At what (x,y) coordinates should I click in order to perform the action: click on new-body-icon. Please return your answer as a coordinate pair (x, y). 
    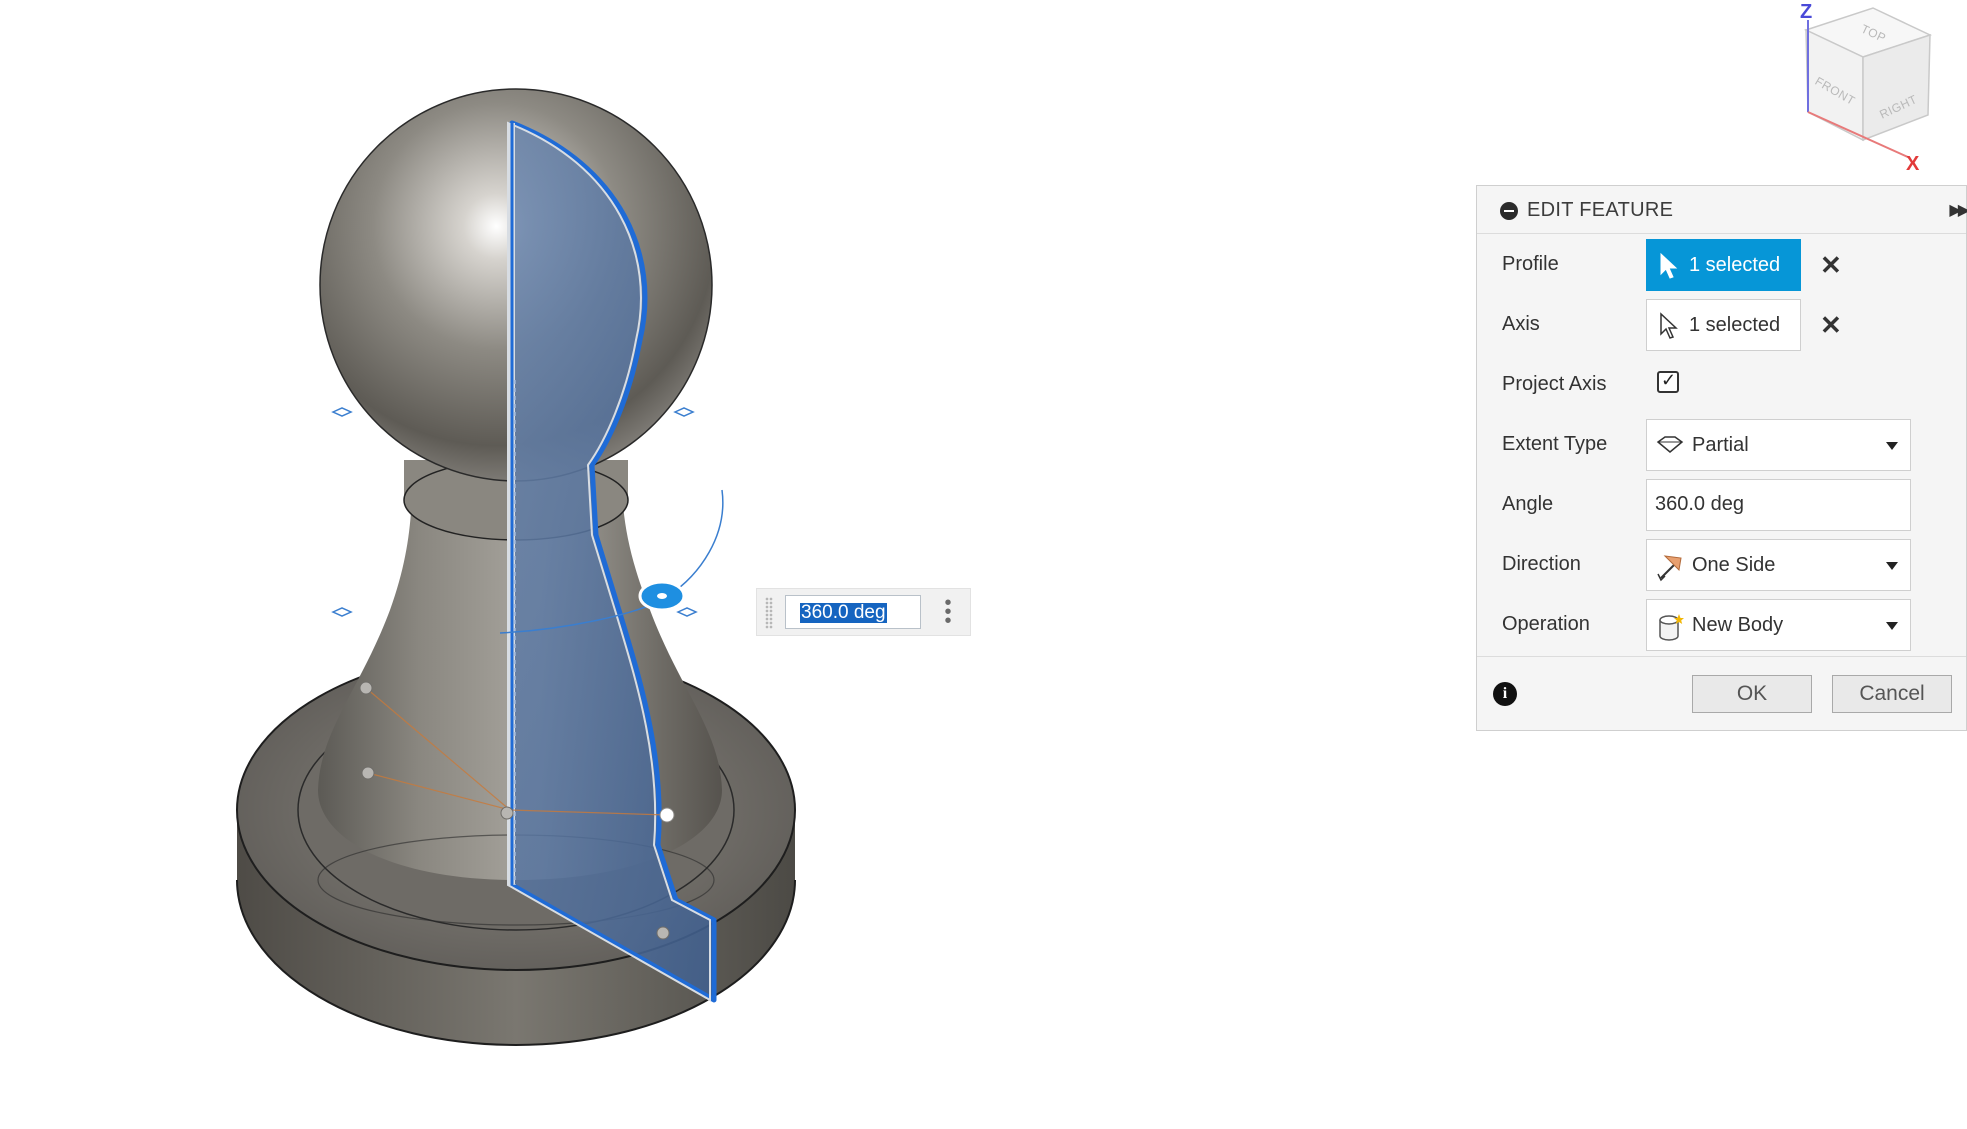
    Looking at the image, I should click on (1671, 627).